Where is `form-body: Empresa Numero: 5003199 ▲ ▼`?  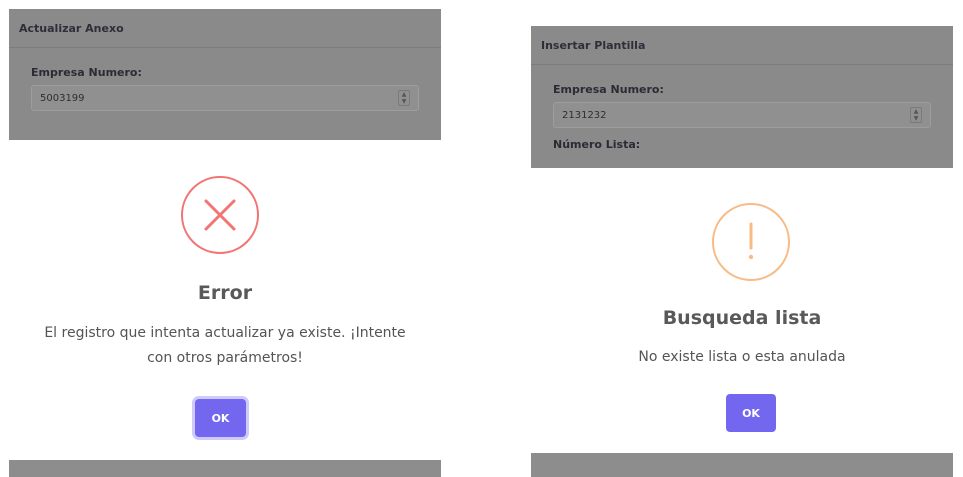
form-body: Empresa Numero: 5003199 ▲ ▼ is located at coordinates (225, 79).